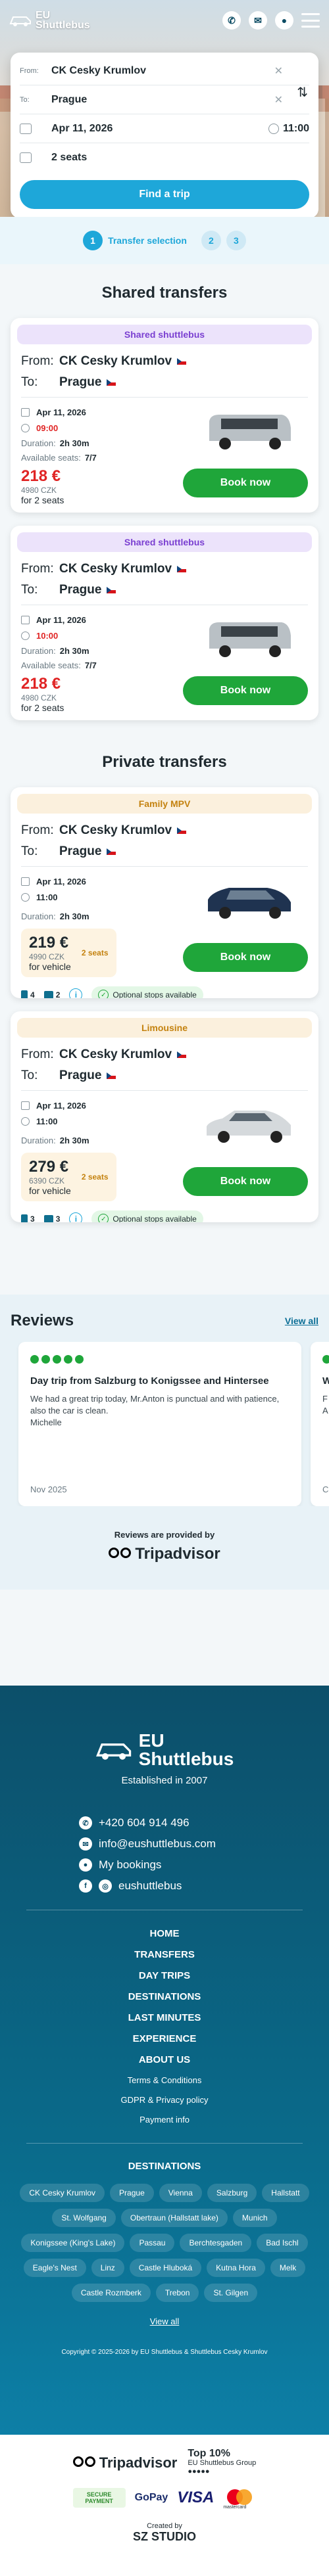 The height and width of the screenshot is (2576, 329). I want to click on date-field: Apr 11, 2026 11:00, so click(165, 129).